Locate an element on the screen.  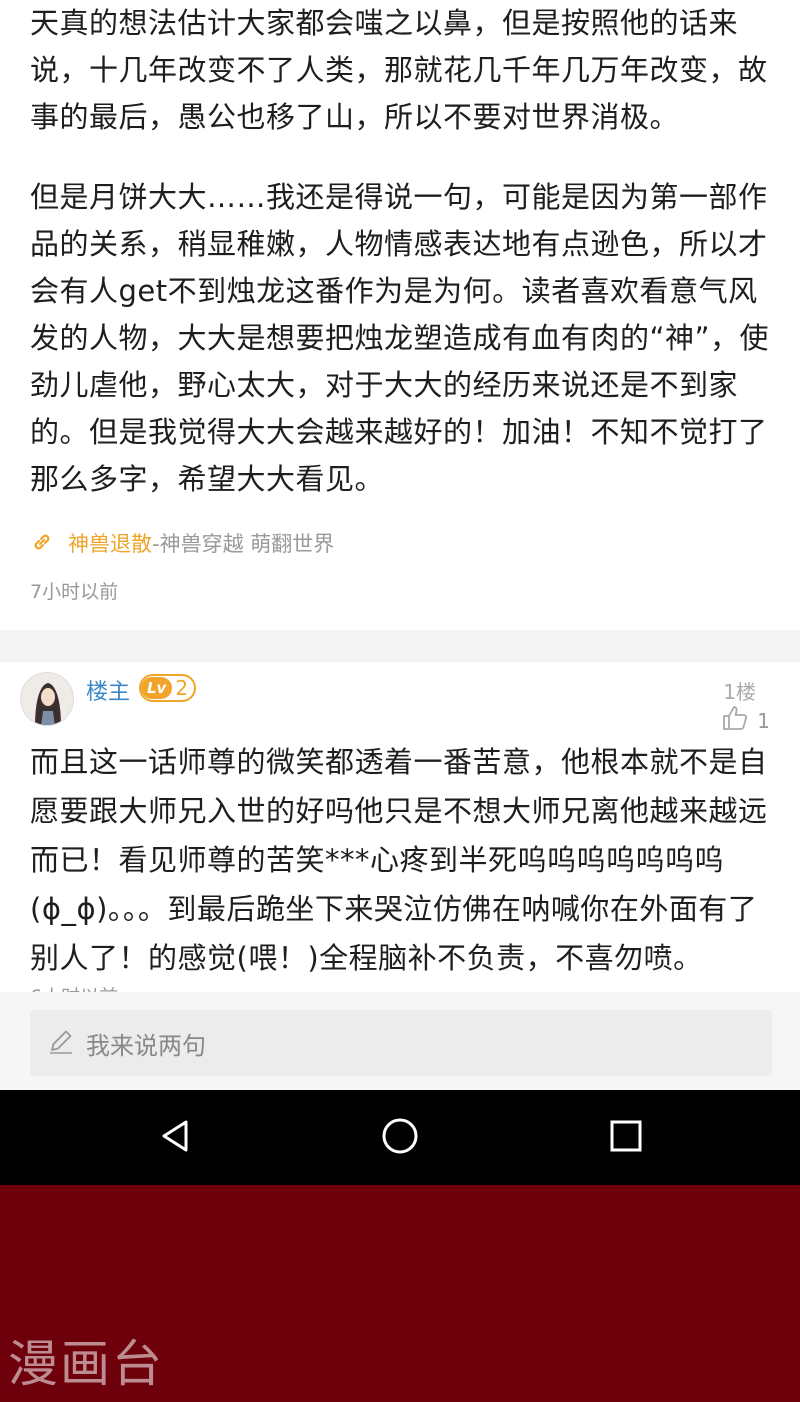
avatar is located at coordinates (47, 699).